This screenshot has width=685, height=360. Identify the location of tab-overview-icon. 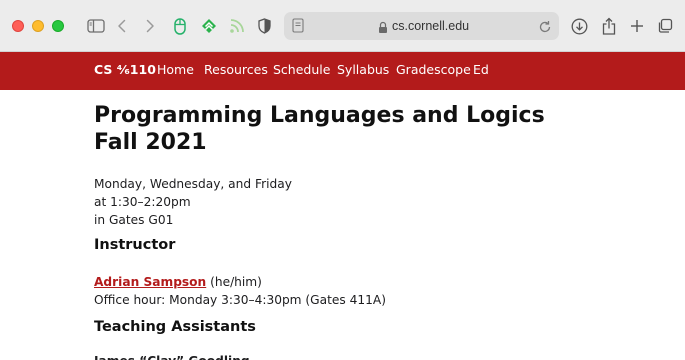
(665, 26).